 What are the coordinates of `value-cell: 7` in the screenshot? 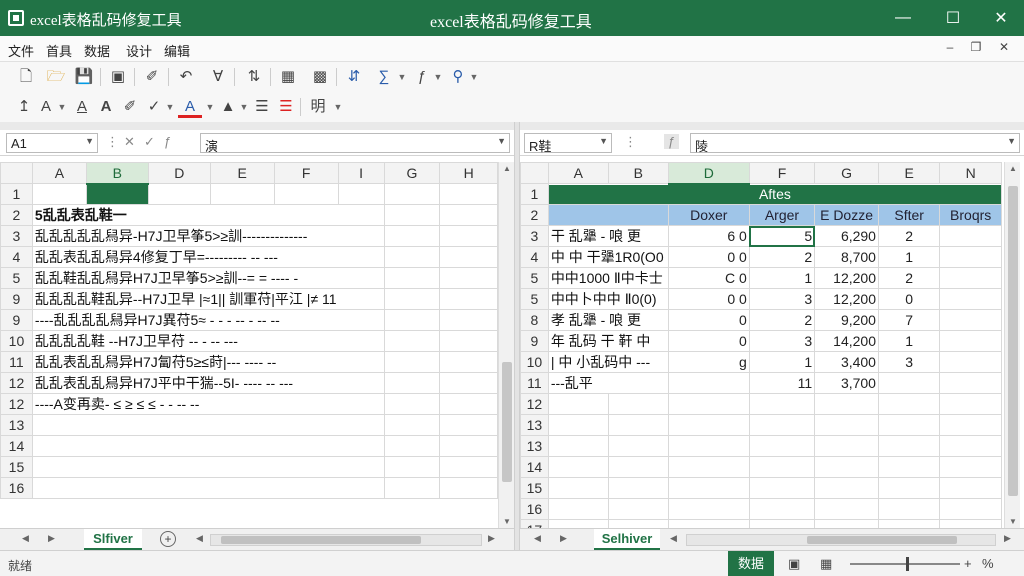 It's located at (909, 320).